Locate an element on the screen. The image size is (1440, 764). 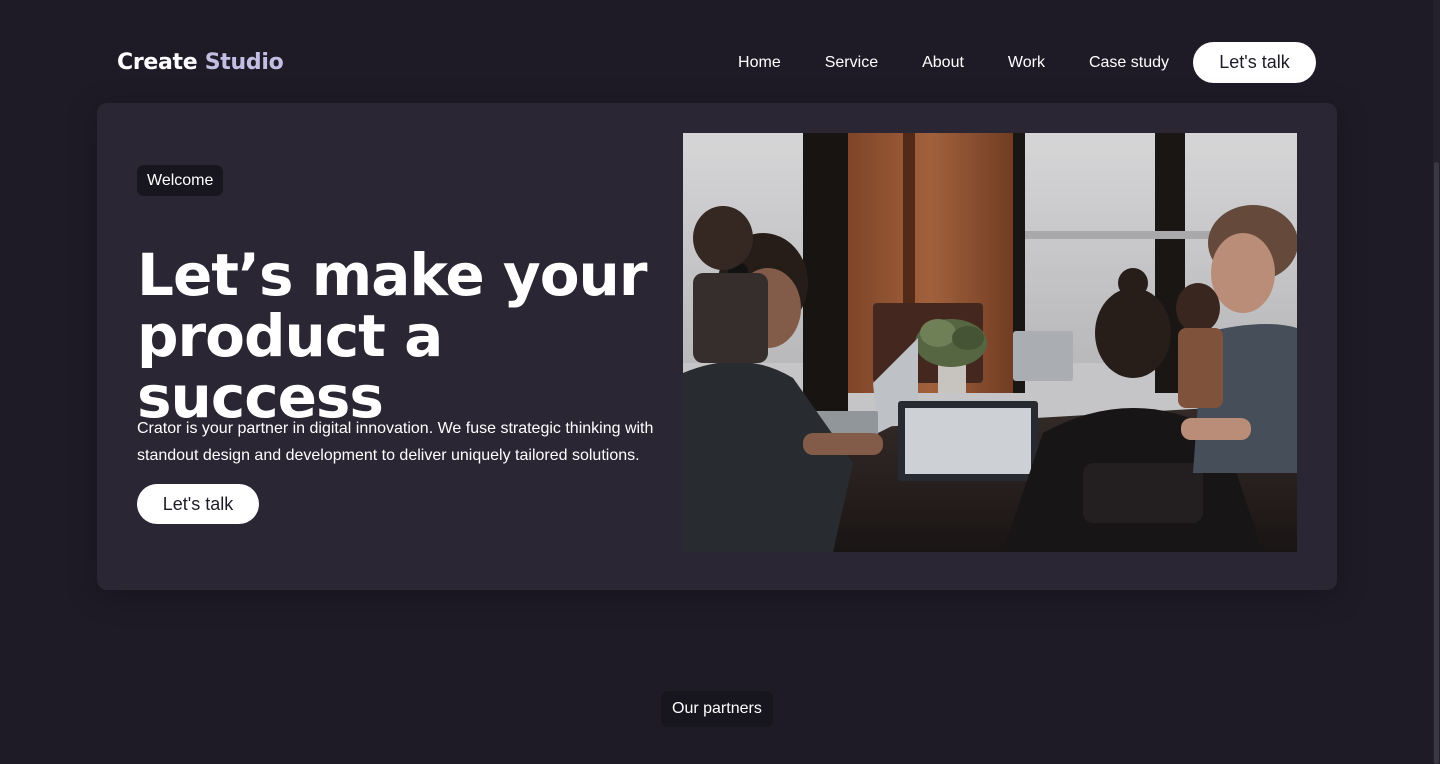
welcome-badge: Welcome is located at coordinates (180, 180).